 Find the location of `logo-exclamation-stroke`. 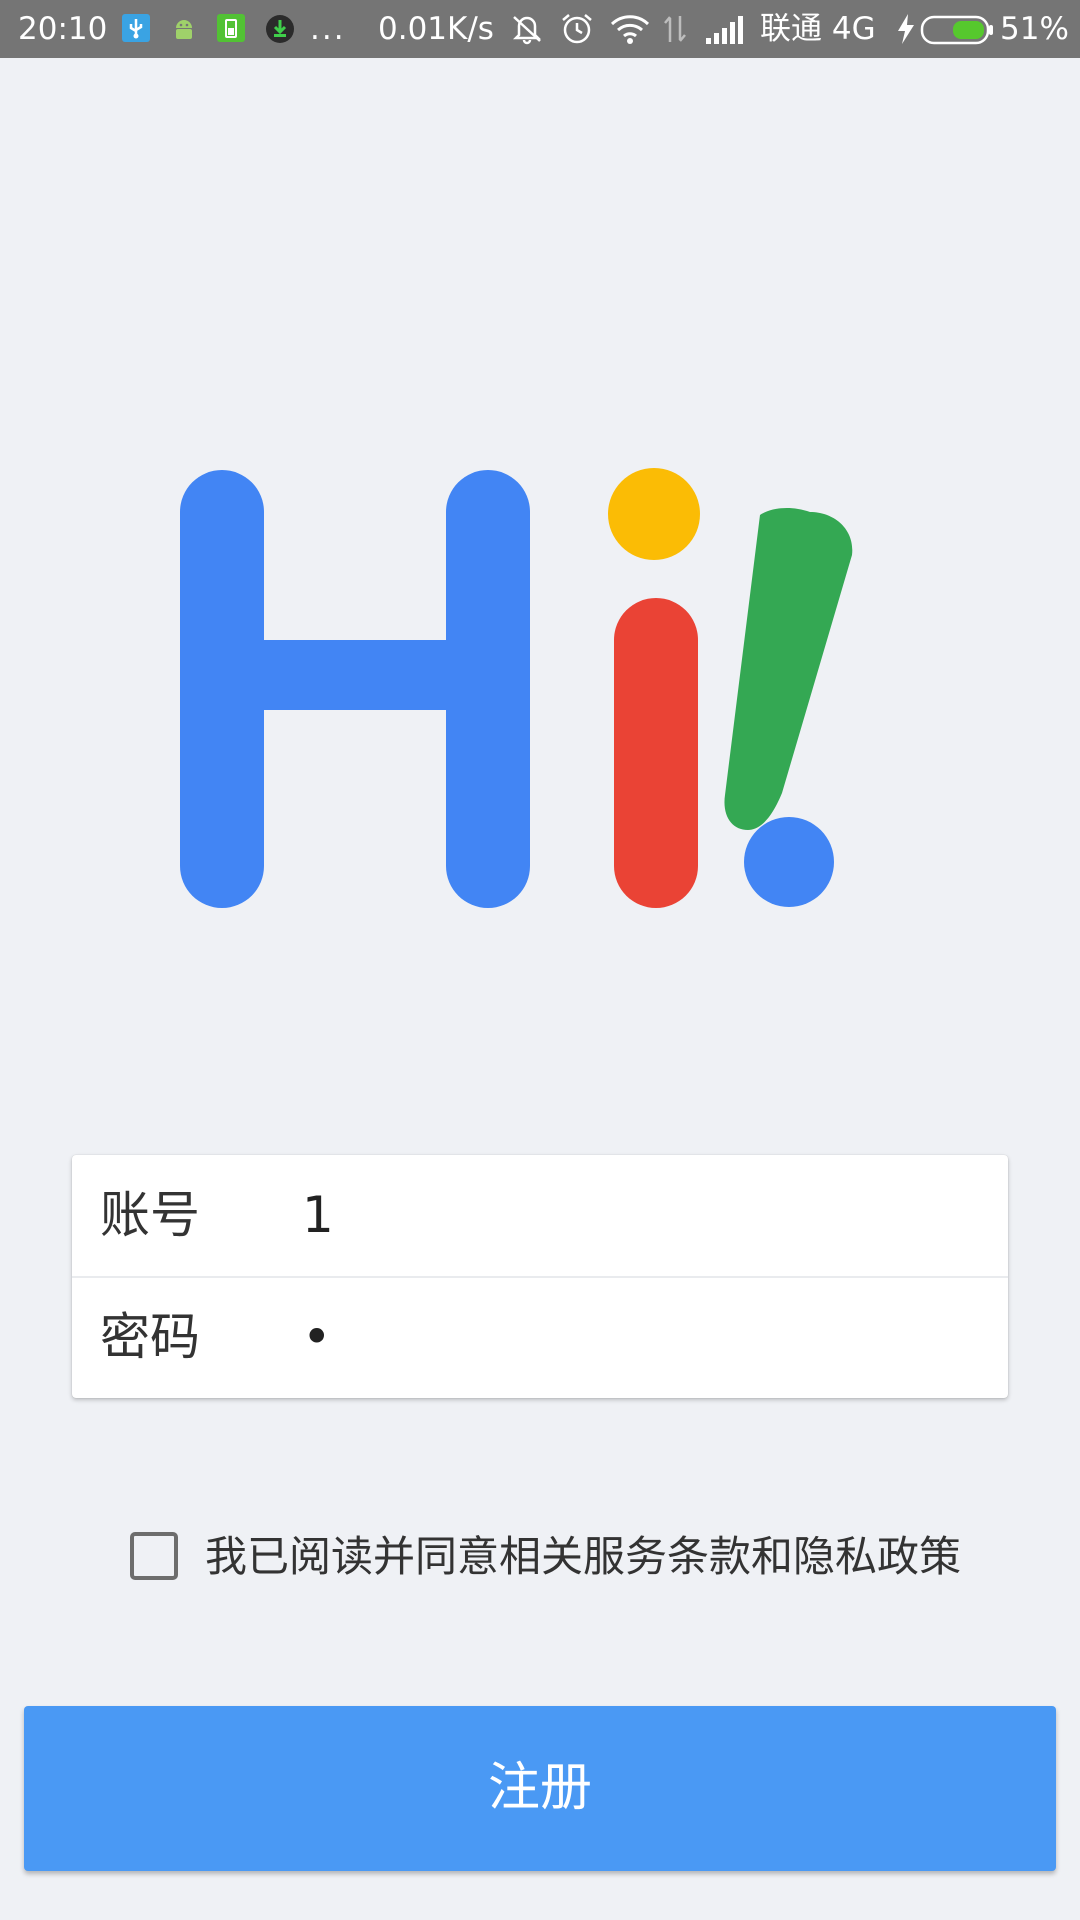

logo-exclamation-stroke is located at coordinates (788, 669).